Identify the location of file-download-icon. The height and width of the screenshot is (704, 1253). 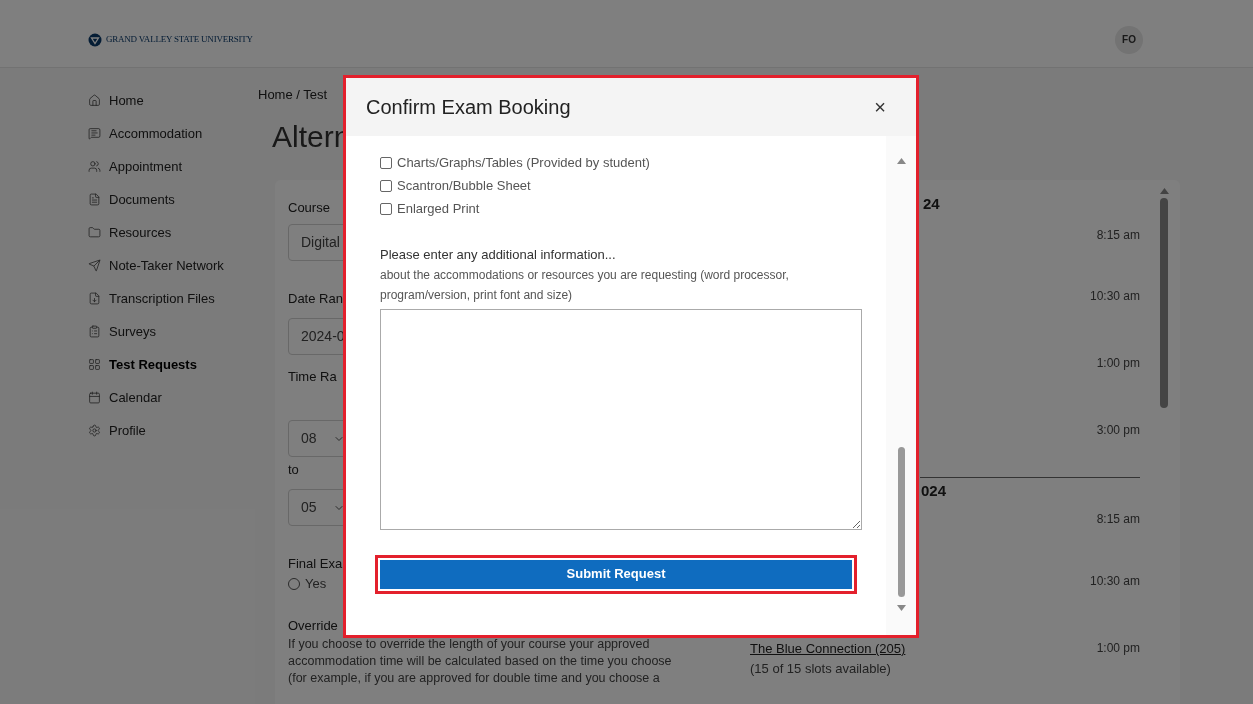
(94, 298).